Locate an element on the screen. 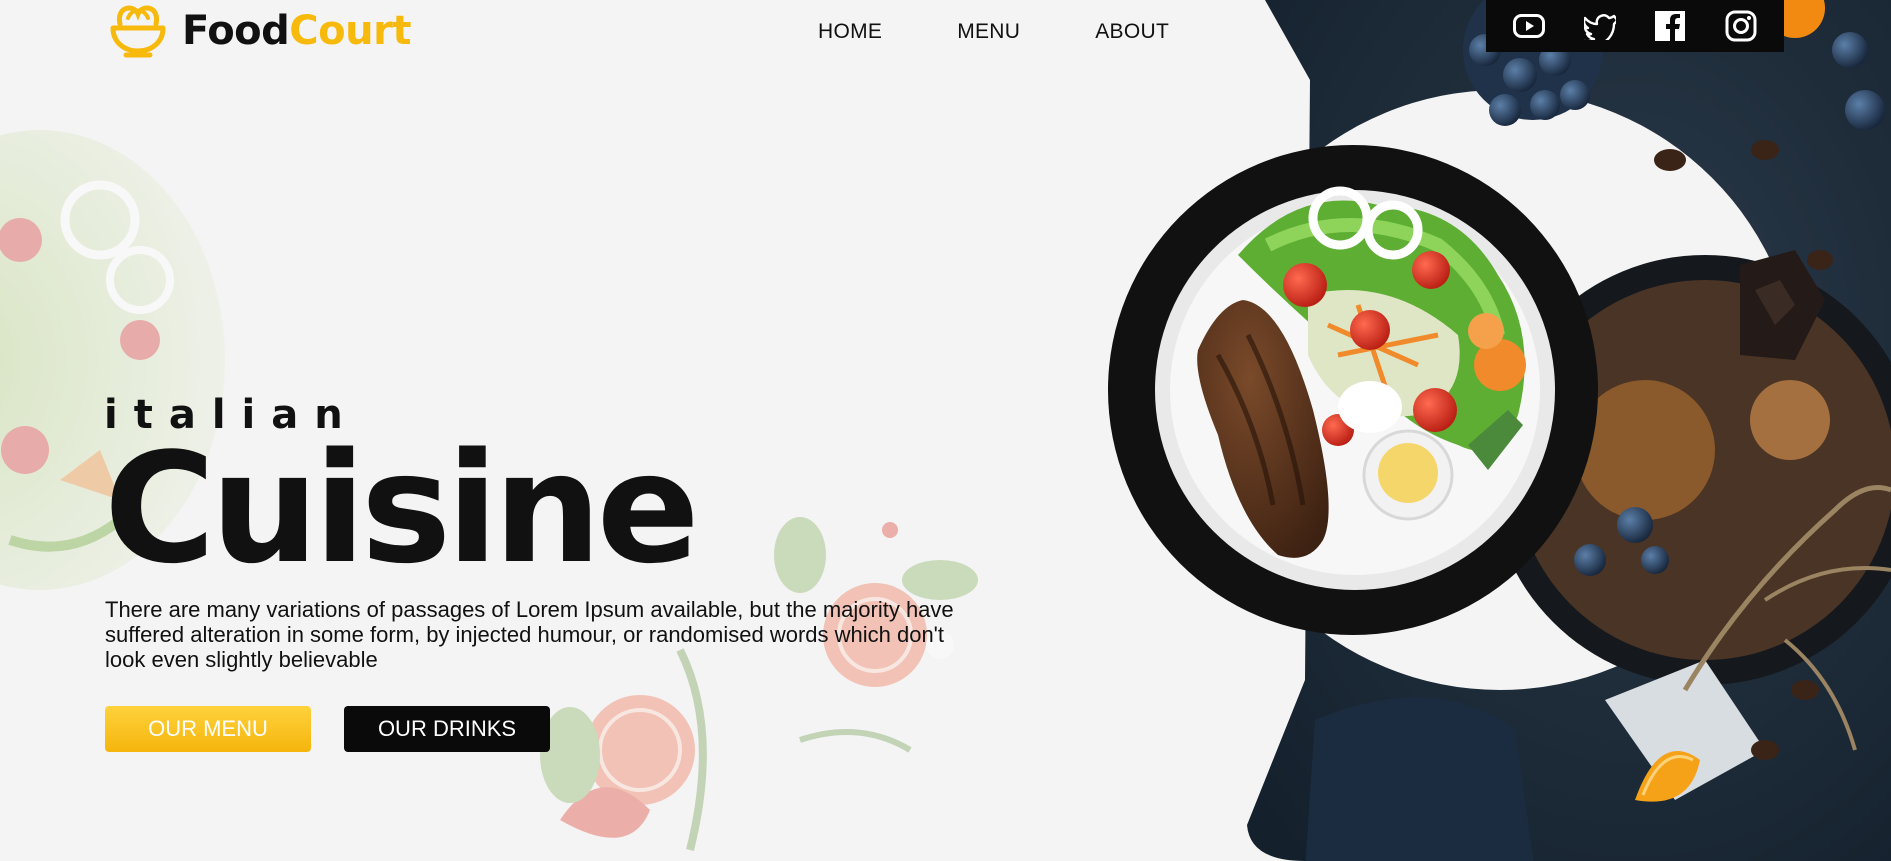 The width and height of the screenshot is (1891, 861). our-menu-button: OUR MENU is located at coordinates (208, 729).